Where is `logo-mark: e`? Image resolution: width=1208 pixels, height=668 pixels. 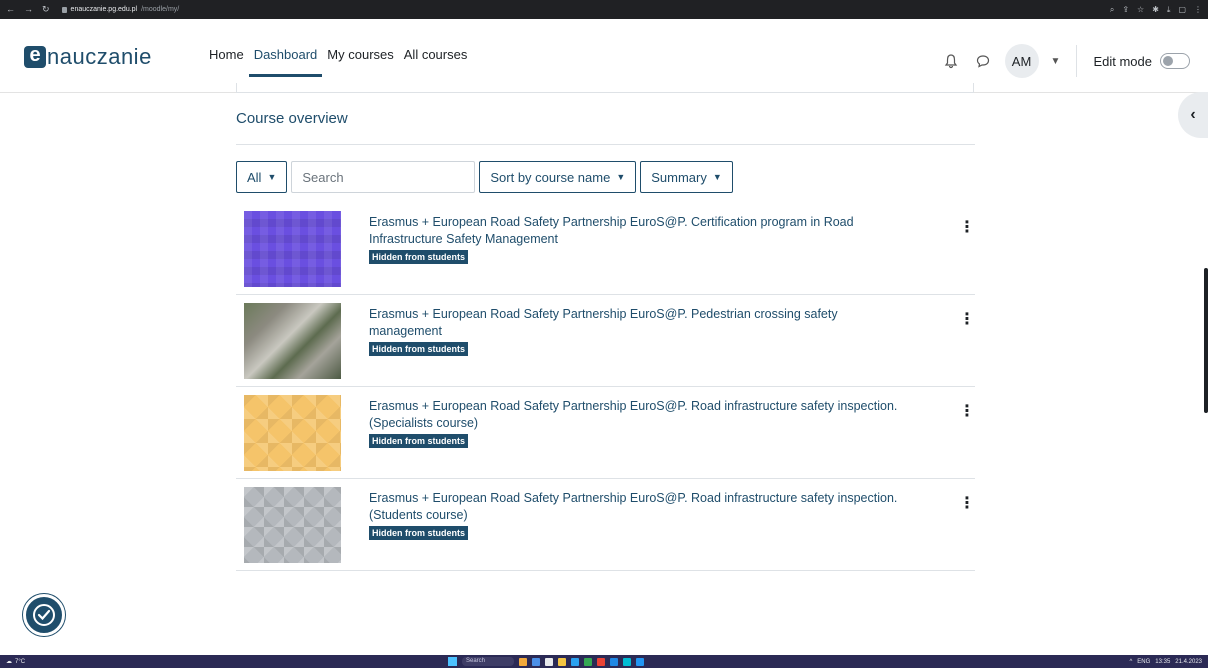 logo-mark: e is located at coordinates (35, 56).